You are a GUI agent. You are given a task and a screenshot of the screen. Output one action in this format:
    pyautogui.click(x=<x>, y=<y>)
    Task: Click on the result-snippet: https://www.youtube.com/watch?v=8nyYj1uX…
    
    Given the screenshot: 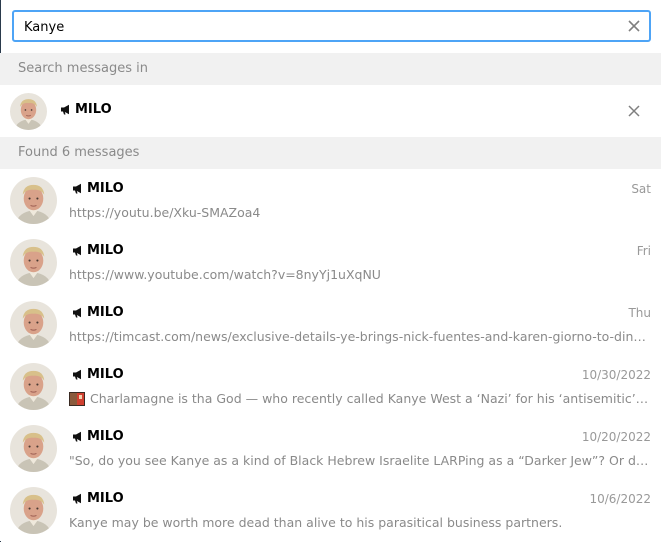 What is the action you would take?
    pyautogui.click(x=360, y=274)
    